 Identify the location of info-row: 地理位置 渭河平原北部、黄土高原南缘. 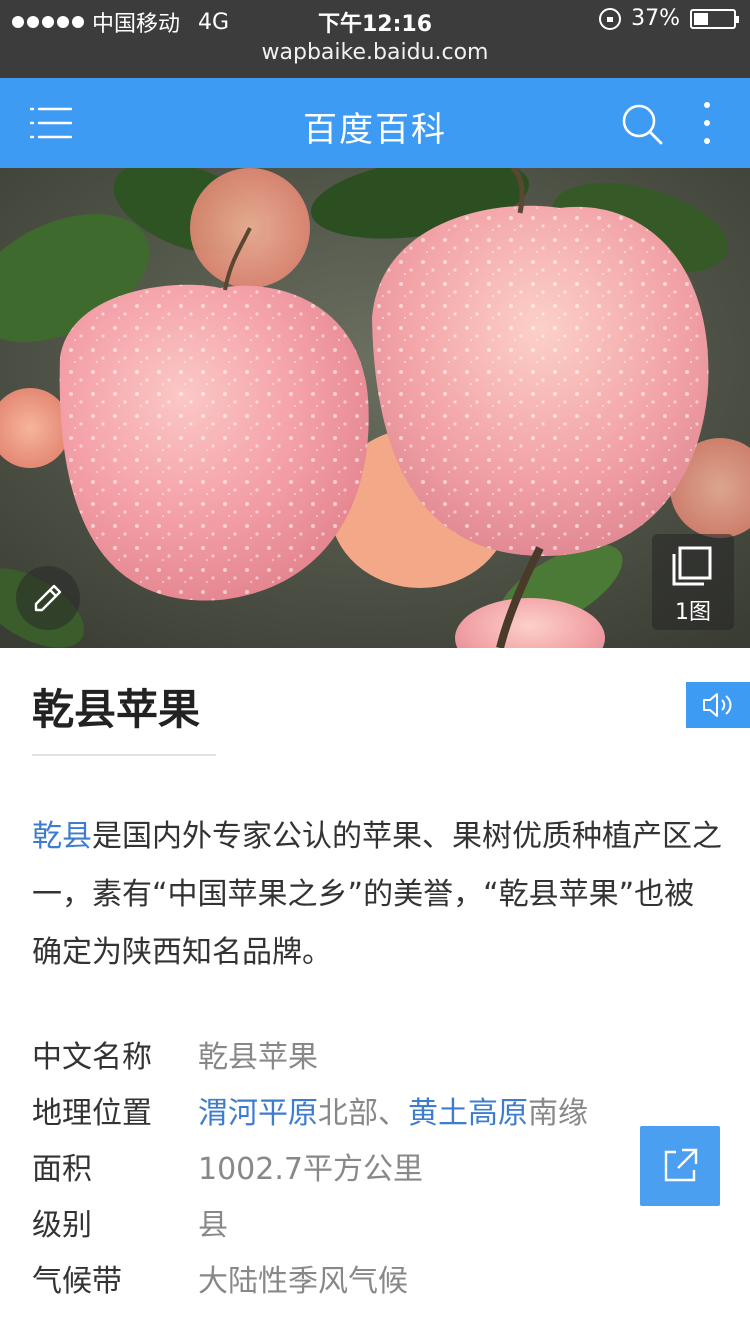
(382, 1110).